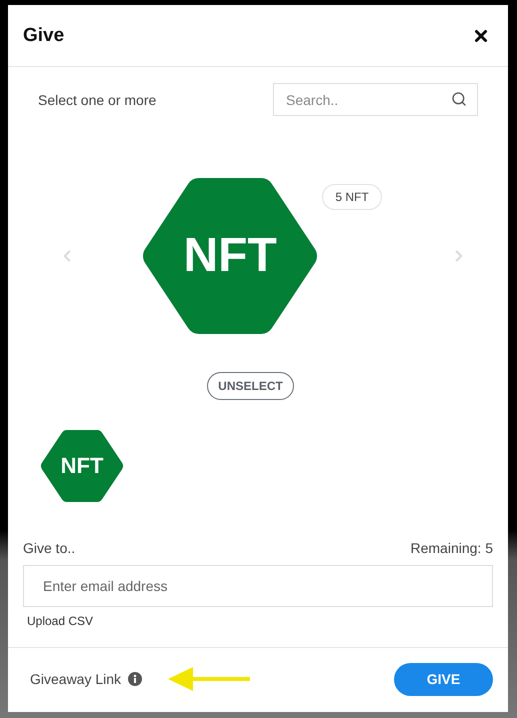 The image size is (517, 718). What do you see at coordinates (258, 586) in the screenshot?
I see `email-field: Enter email address` at bounding box center [258, 586].